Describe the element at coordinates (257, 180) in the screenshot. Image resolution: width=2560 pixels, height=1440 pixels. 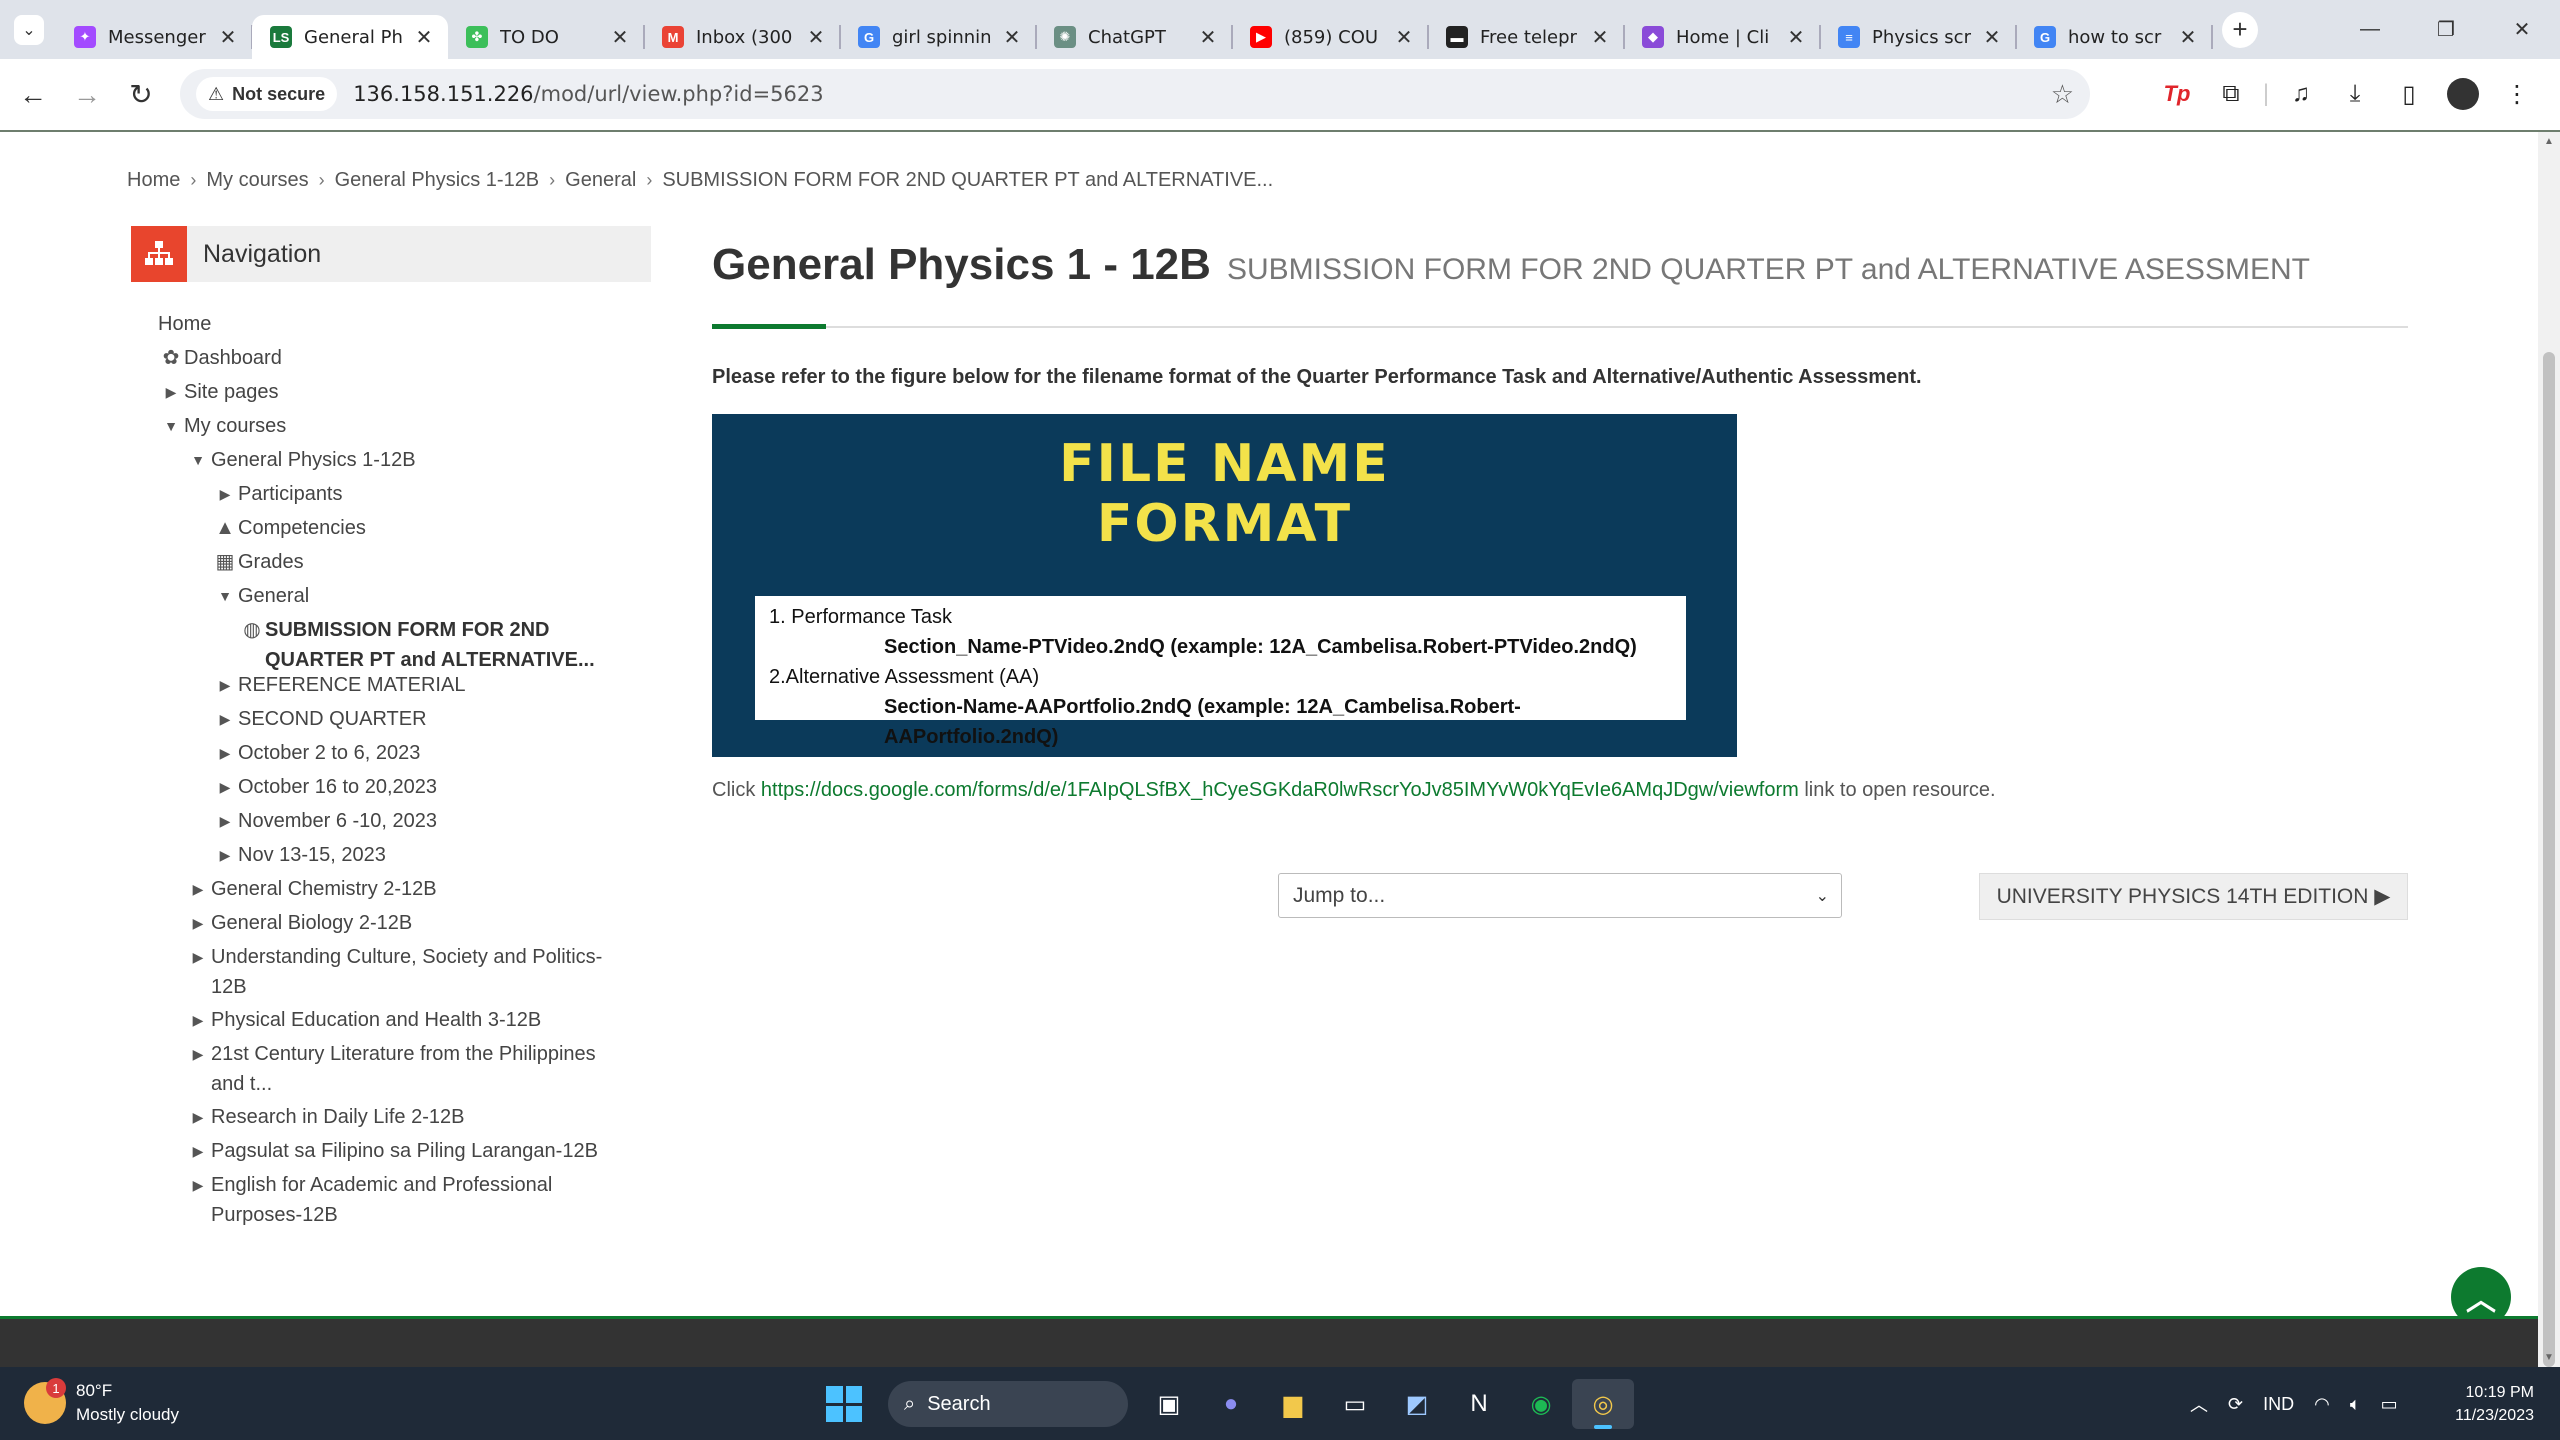
I see `breadcrumb-item: My courses` at that location.